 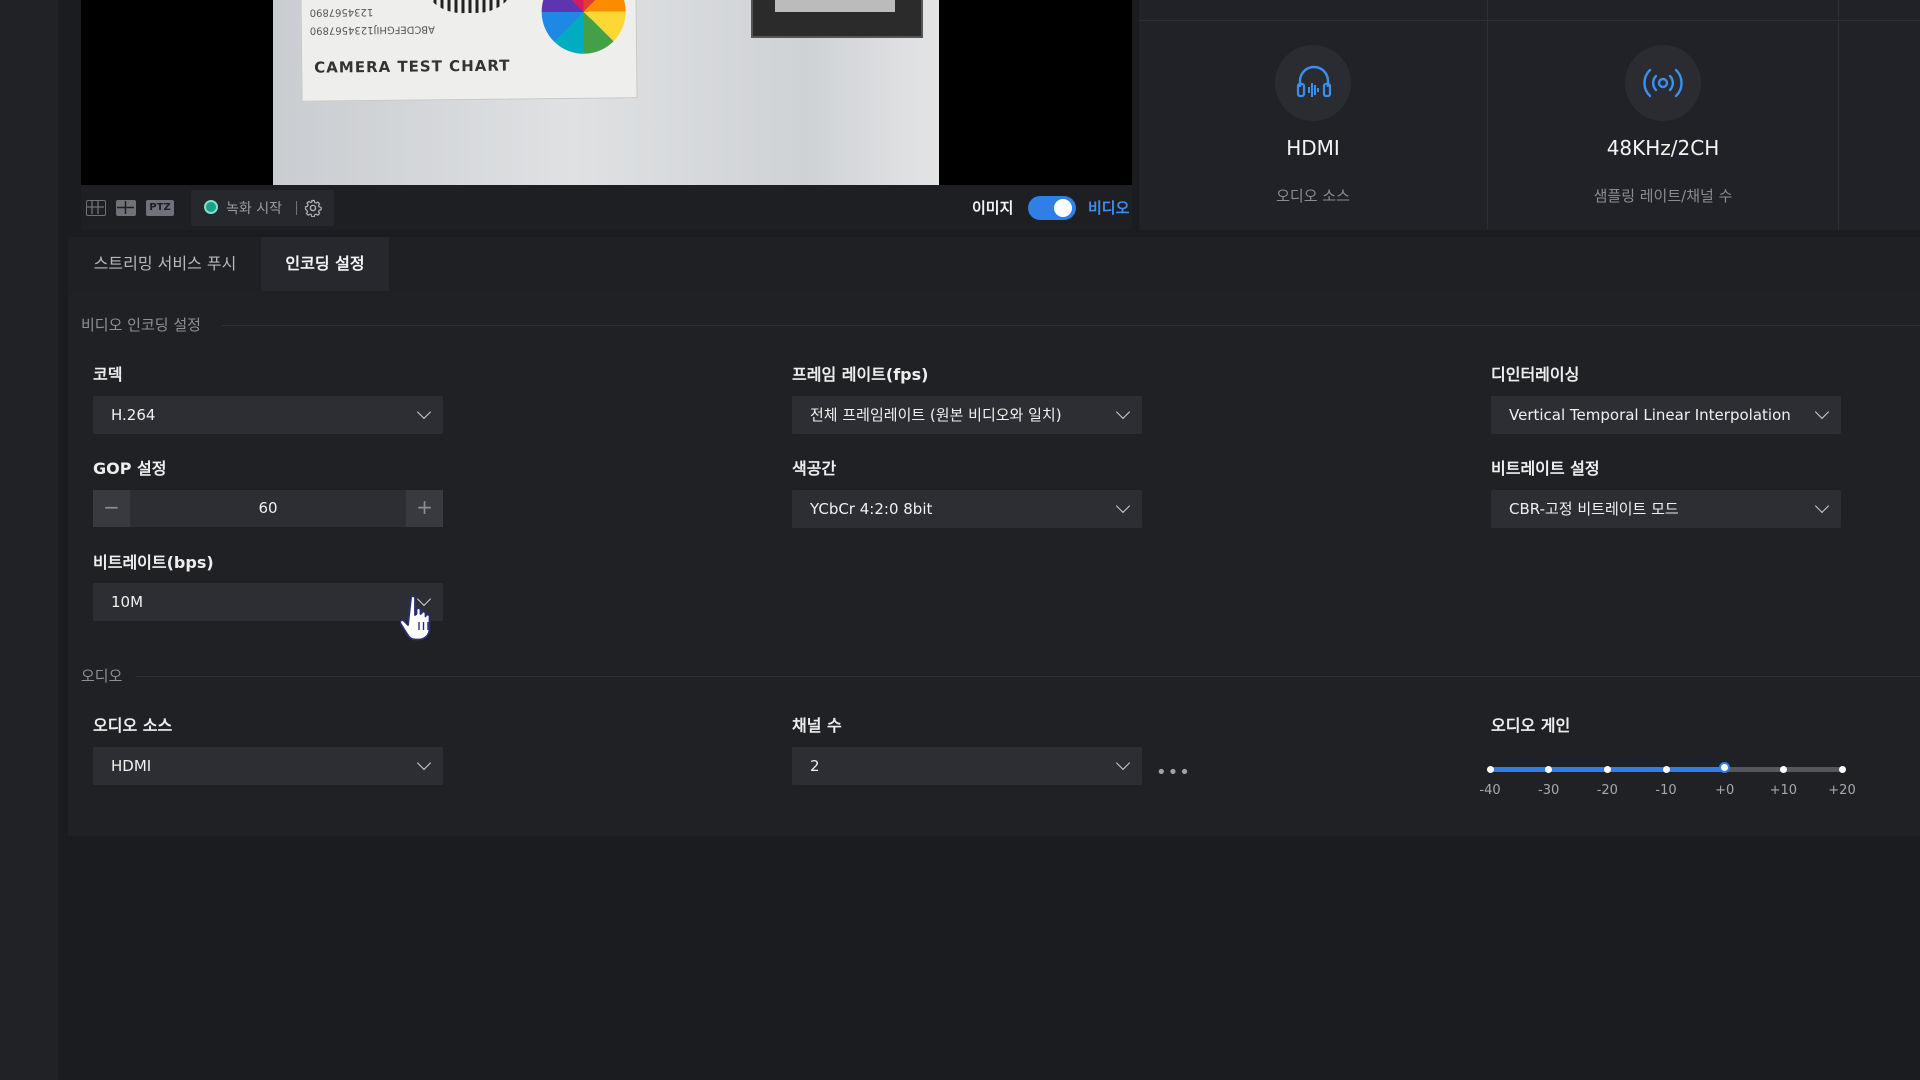 What do you see at coordinates (96, 208) in the screenshot?
I see `layout-single-icon` at bounding box center [96, 208].